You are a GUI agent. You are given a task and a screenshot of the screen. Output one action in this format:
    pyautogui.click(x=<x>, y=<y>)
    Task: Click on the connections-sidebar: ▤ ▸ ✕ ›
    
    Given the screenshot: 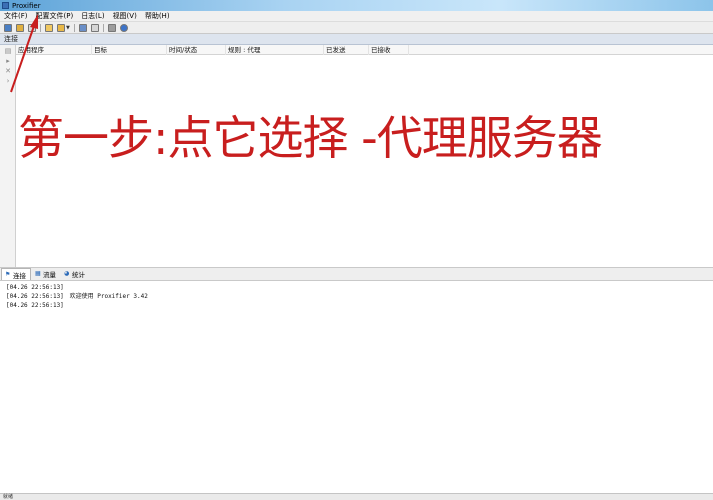 What is the action you would take?
    pyautogui.click(x=8, y=156)
    